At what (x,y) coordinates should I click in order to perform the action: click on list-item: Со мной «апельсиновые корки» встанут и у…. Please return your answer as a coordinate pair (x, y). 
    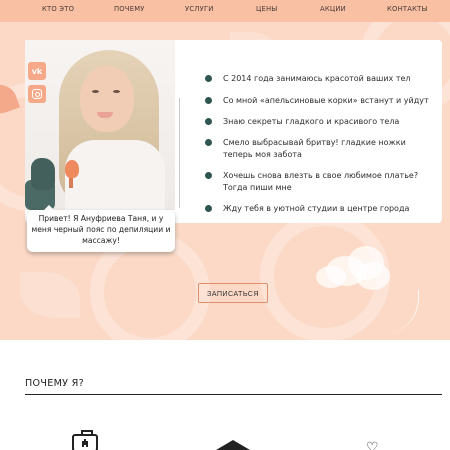
    Looking at the image, I should click on (317, 101).